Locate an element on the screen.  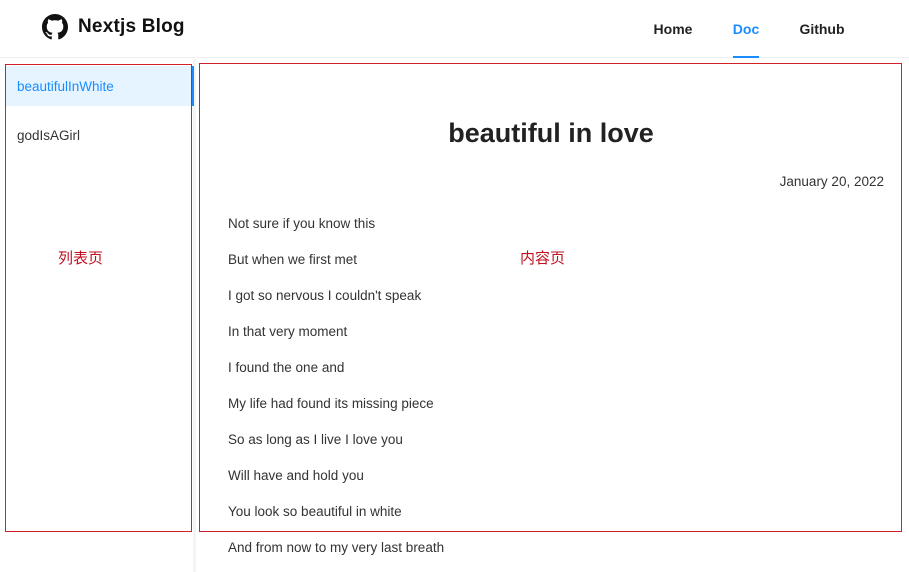
article-title: beautiful in love is located at coordinates (551, 133).